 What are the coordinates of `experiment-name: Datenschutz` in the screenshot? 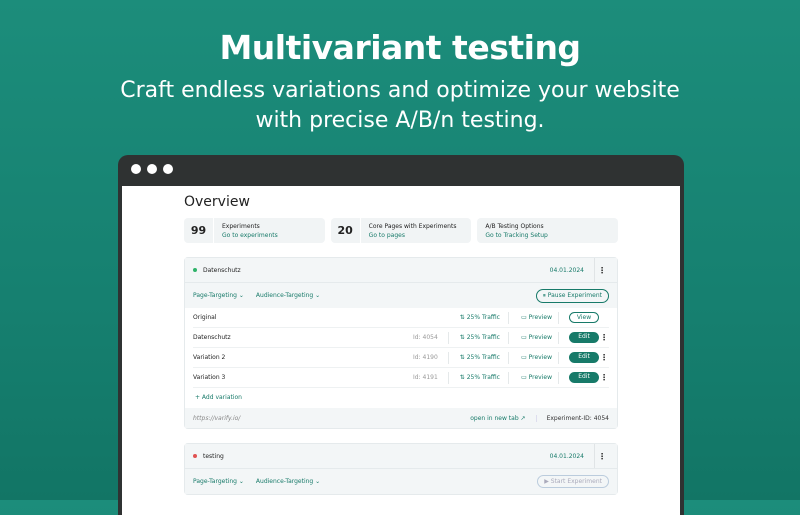 It's located at (222, 270).